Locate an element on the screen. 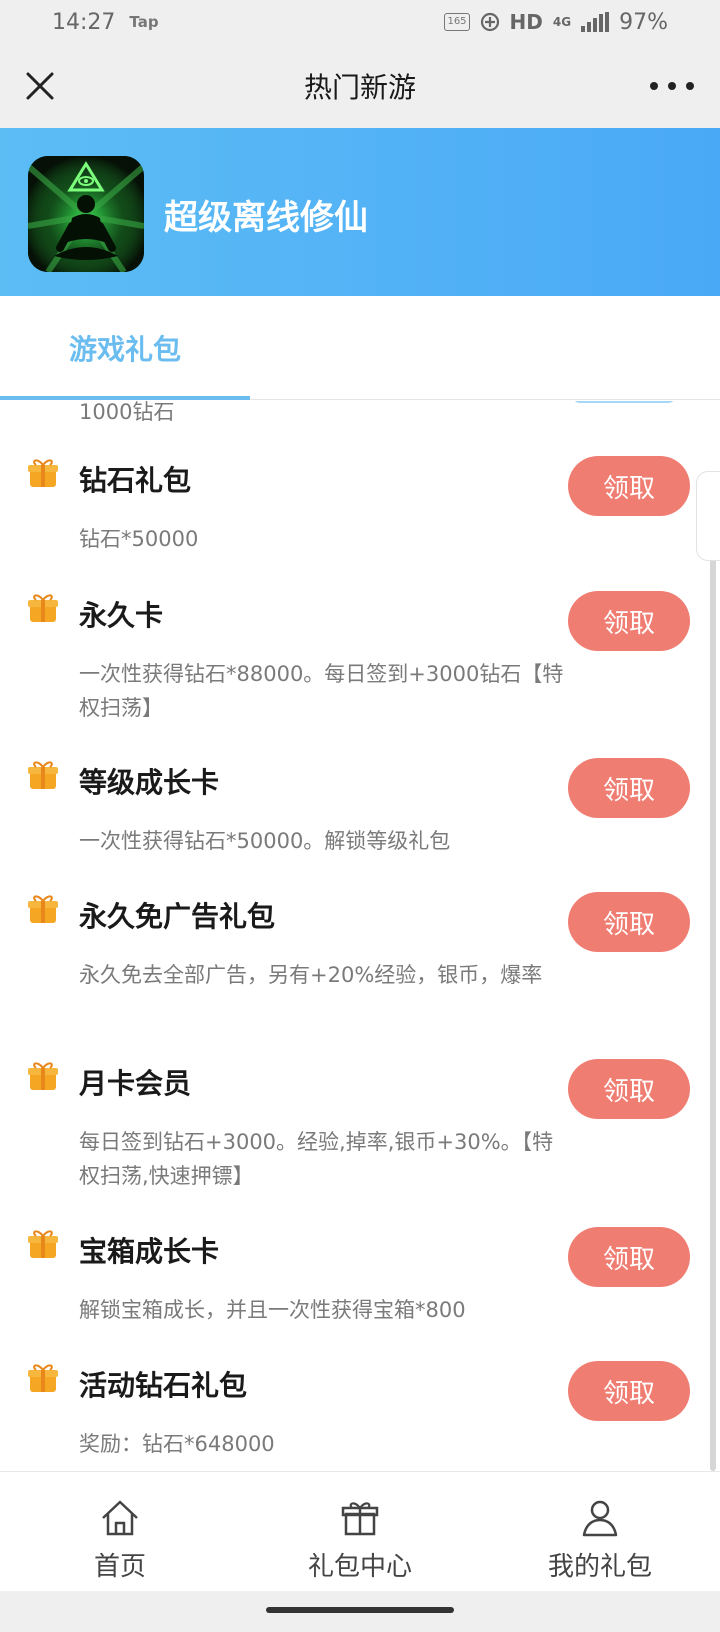 The height and width of the screenshot is (1632, 720). user-icon is located at coordinates (600, 1518).